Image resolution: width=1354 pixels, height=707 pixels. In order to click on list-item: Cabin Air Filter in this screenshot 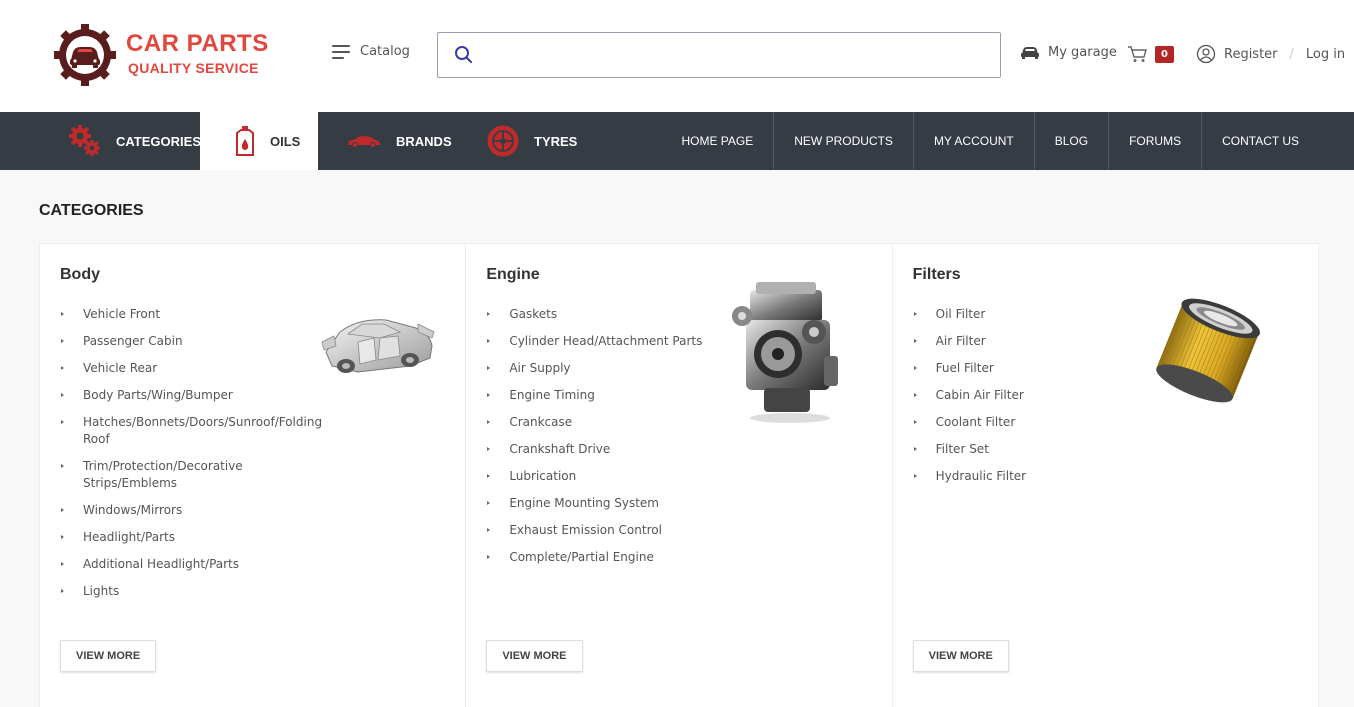, I will do `click(1038, 395)`.